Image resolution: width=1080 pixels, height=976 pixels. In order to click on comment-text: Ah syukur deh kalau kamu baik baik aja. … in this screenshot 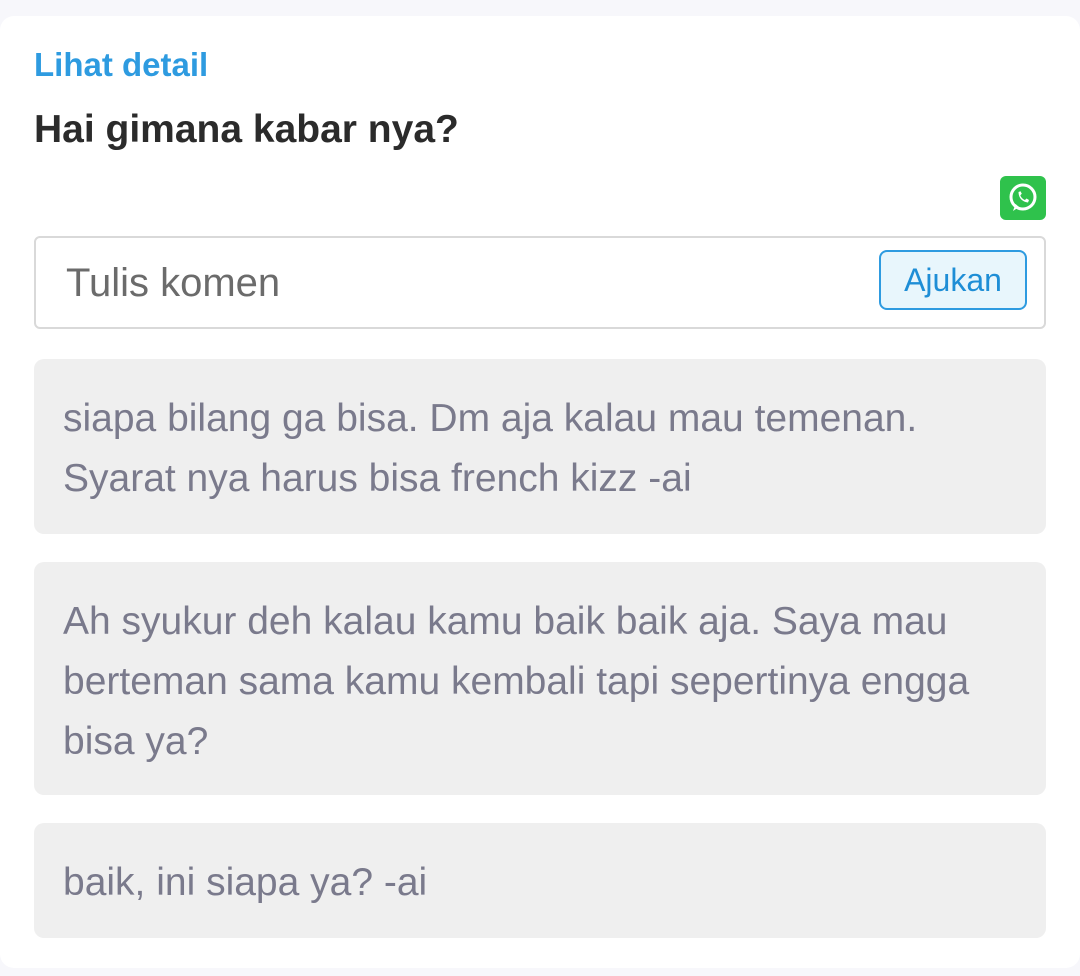, I will do `click(516, 681)`.